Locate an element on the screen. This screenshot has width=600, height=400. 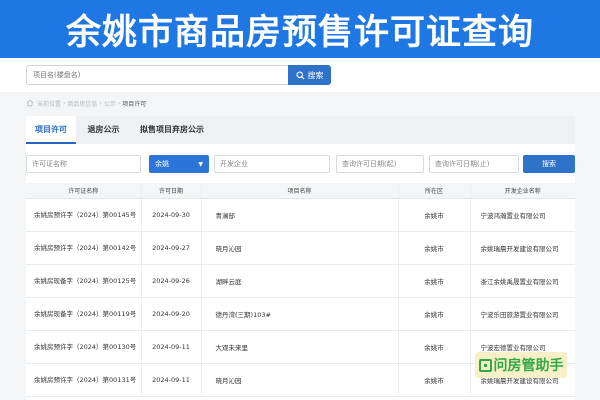
breadcrumb-item-location: 当前位置 is located at coordinates (49, 104).